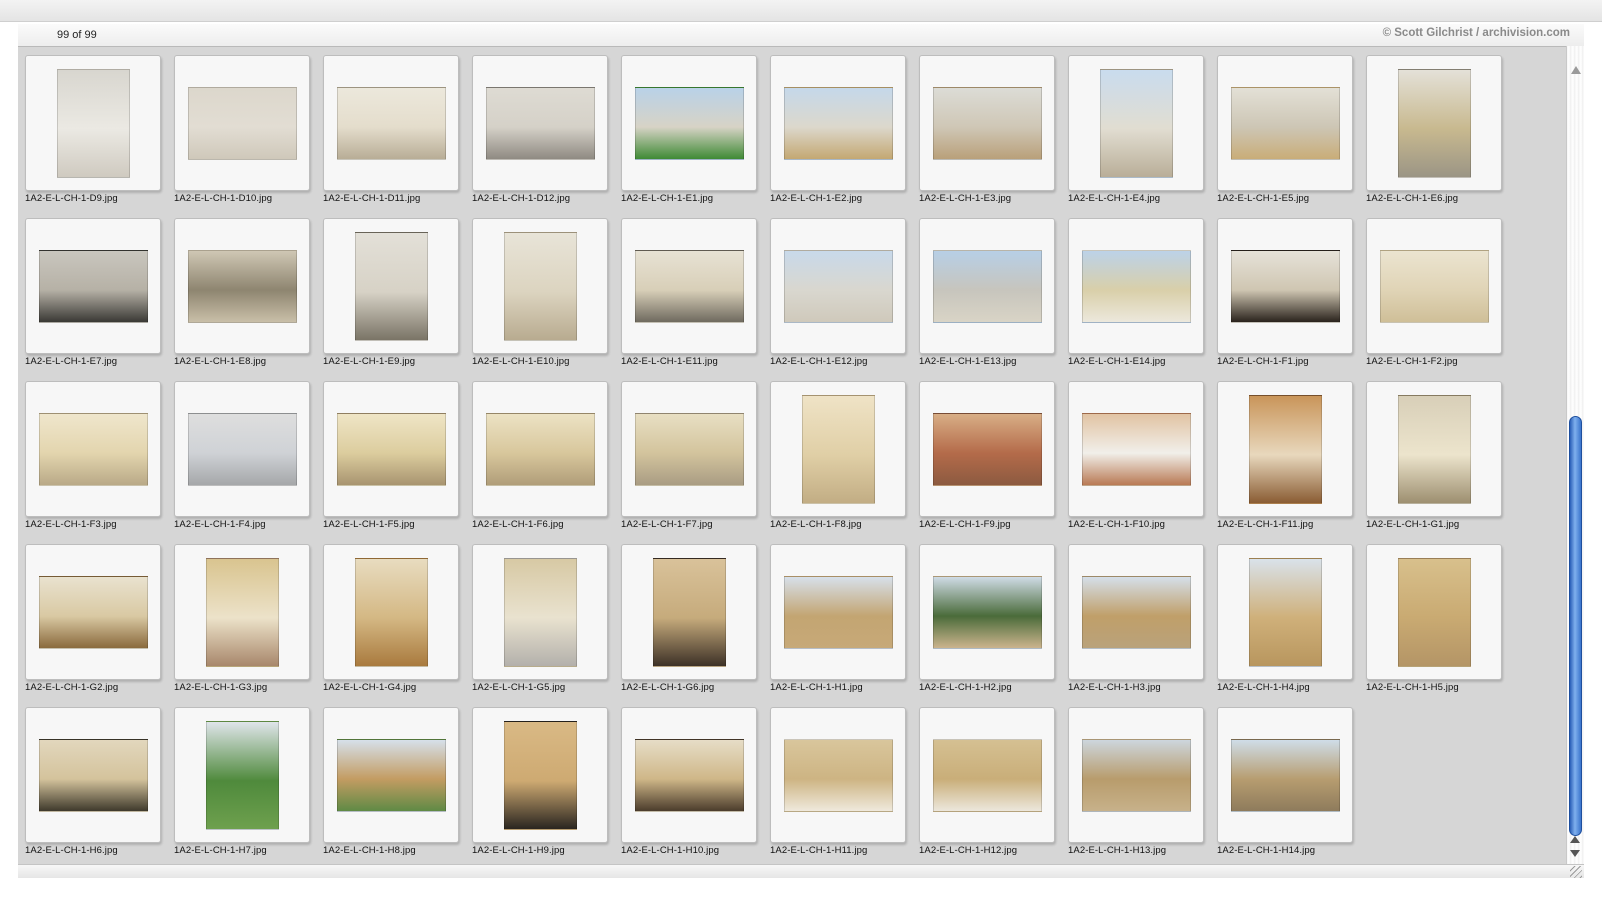 The height and width of the screenshot is (915, 1602). What do you see at coordinates (1576, 872) in the screenshot?
I see `resize-grip-icon` at bounding box center [1576, 872].